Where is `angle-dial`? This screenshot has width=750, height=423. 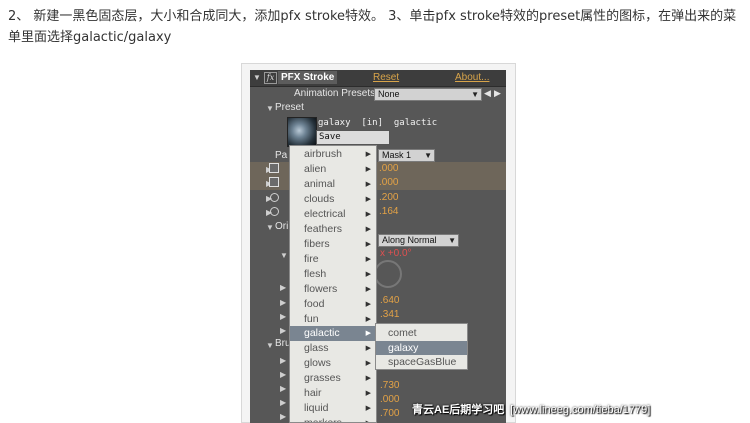
angle-dial is located at coordinates (388, 274).